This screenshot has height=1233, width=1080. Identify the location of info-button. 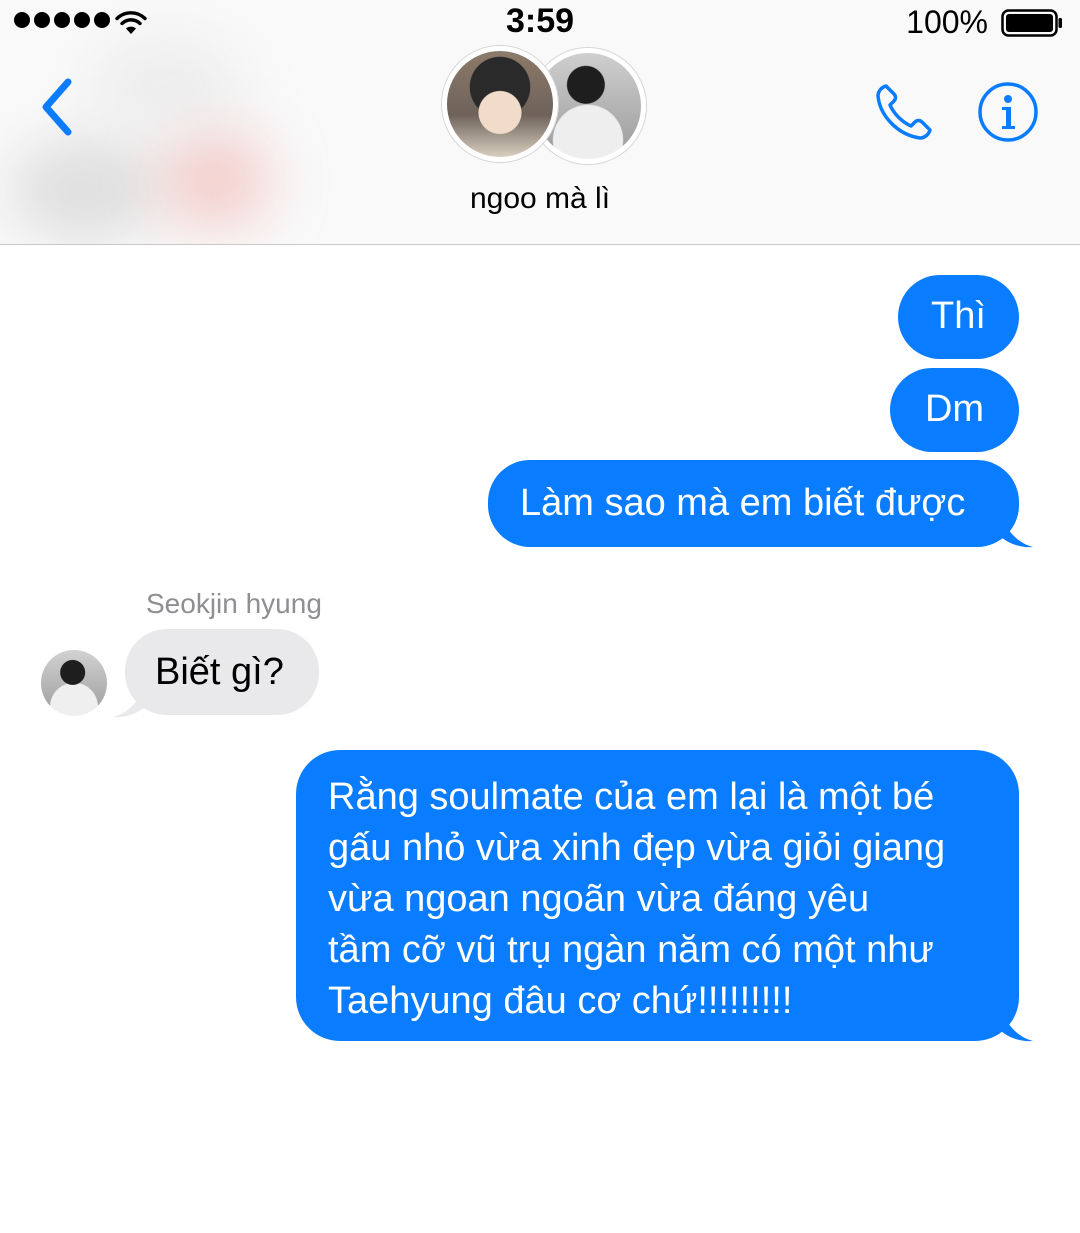
(1008, 112).